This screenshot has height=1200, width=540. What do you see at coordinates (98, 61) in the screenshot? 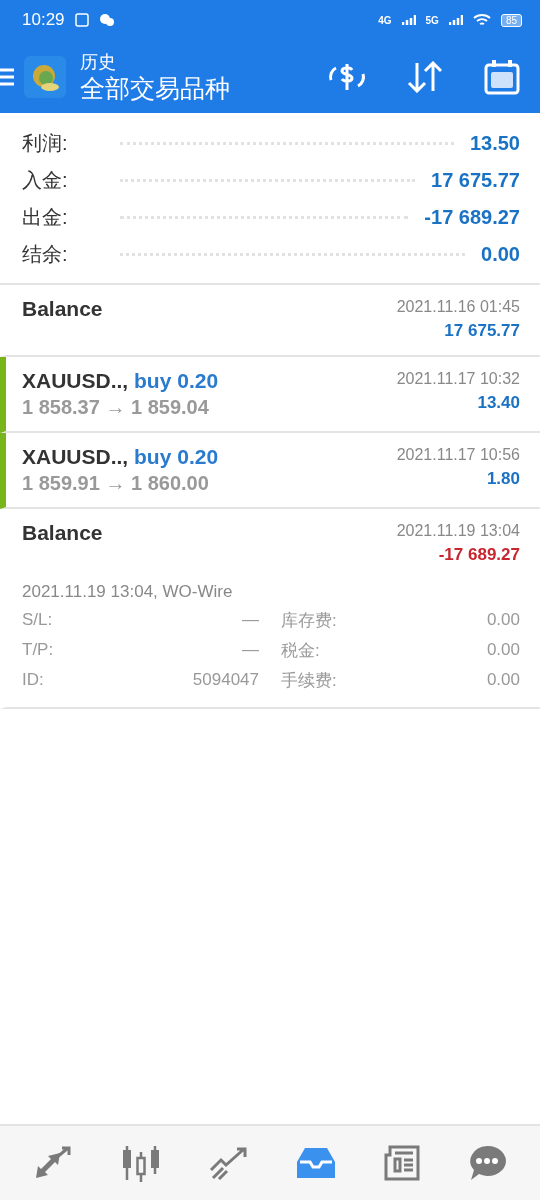
I see `screen-title: 历史` at bounding box center [98, 61].